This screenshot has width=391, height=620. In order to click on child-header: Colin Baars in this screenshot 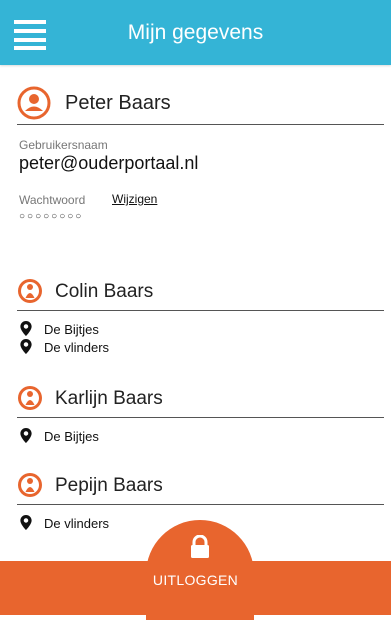, I will do `click(200, 293)`.